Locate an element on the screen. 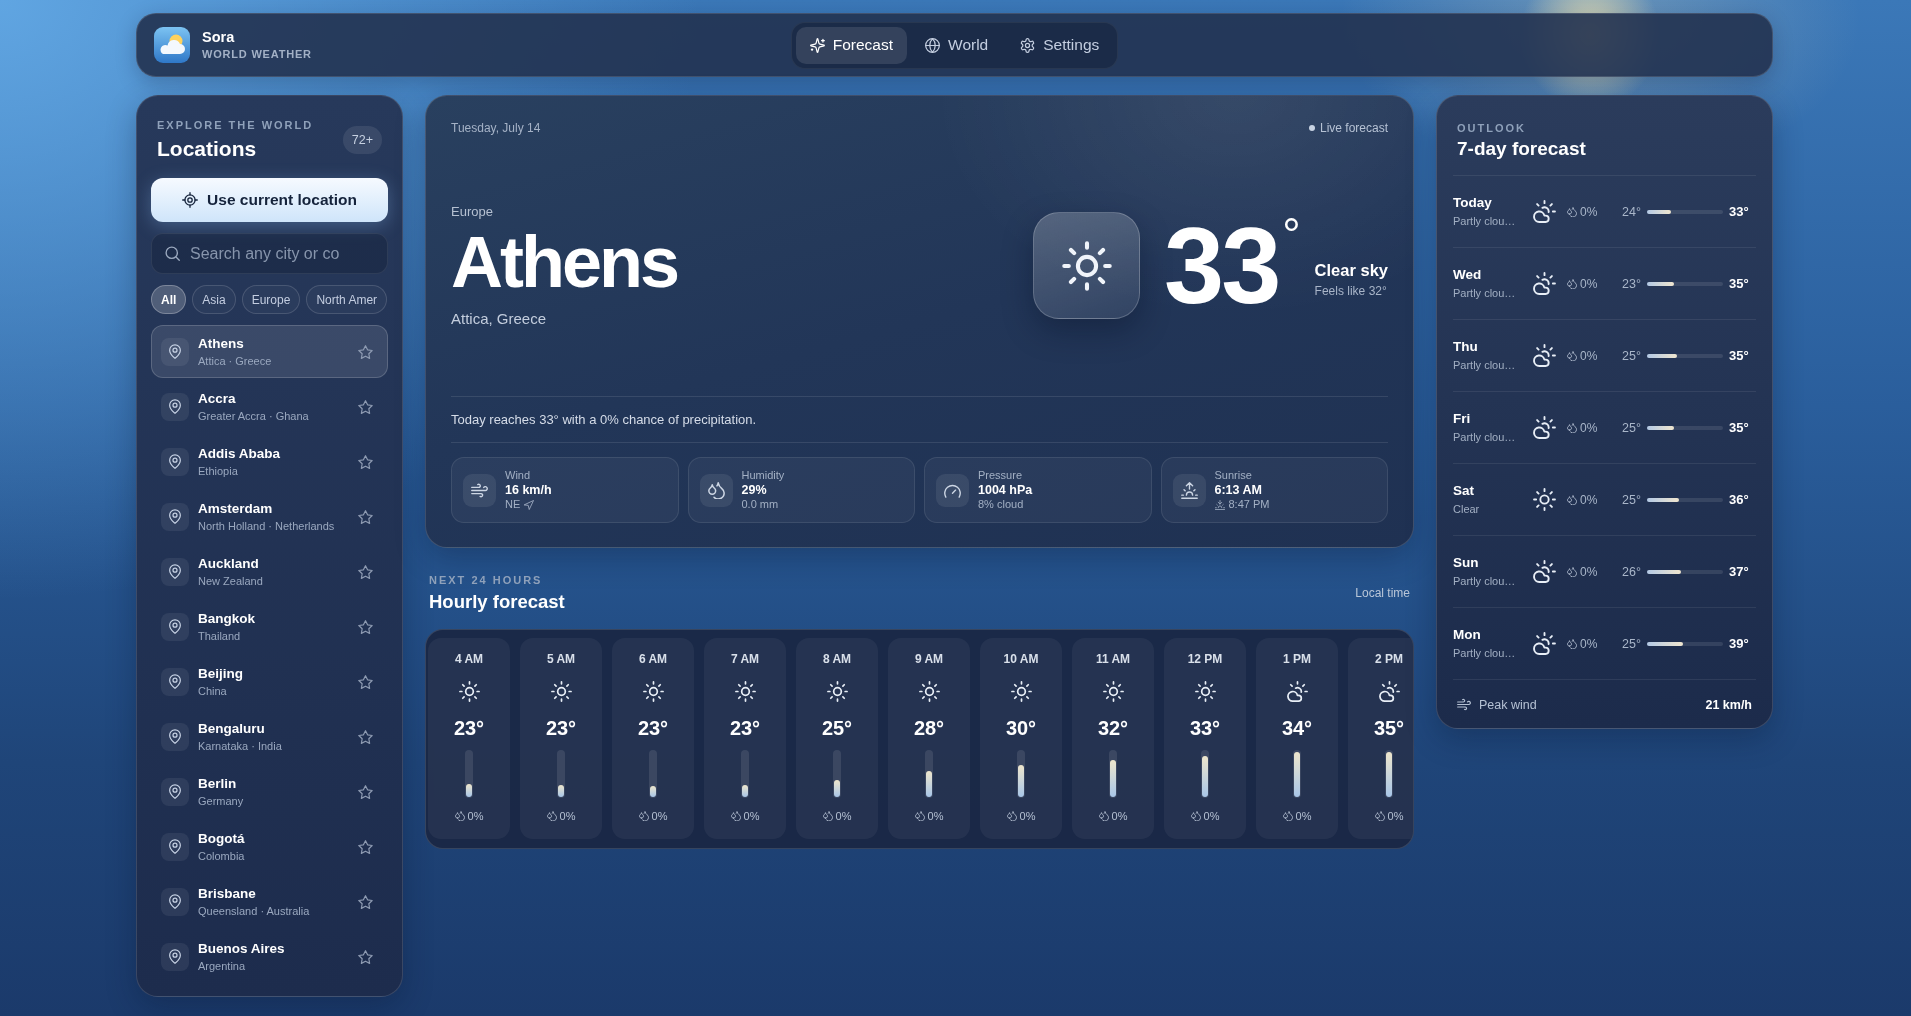 This screenshot has height=1016, width=1911. nav-tab: World is located at coordinates (957, 45).